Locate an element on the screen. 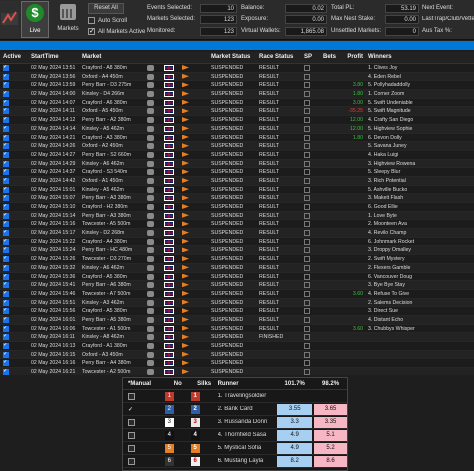  runner-row: 5 5 5. Mystical Sofia 4.9 5.2 is located at coordinates (235, 448).